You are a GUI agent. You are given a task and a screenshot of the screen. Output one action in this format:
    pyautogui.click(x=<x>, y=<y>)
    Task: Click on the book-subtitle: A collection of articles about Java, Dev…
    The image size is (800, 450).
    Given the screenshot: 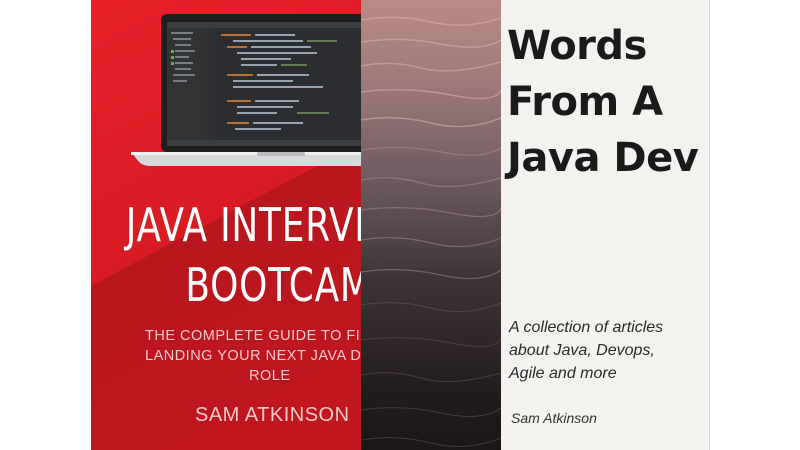 What is the action you would take?
    pyautogui.click(x=586, y=350)
    